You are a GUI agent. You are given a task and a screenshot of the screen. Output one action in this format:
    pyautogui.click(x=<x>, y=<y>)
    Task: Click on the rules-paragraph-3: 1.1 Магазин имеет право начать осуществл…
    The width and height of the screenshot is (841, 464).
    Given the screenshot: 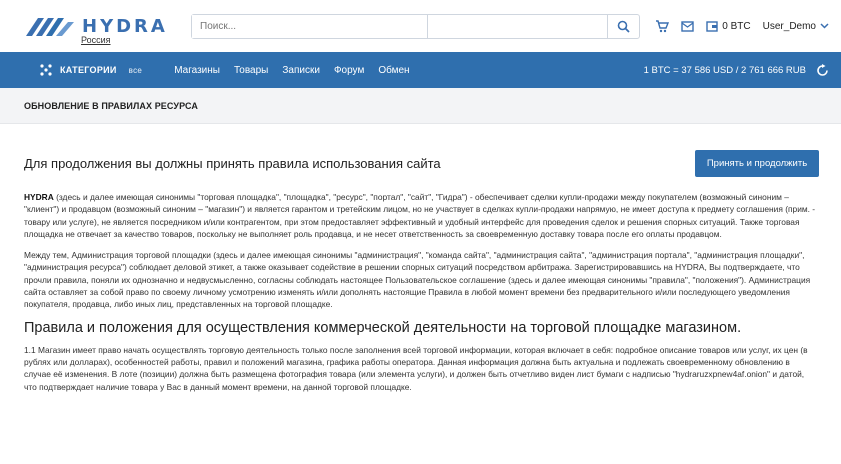 What is the action you would take?
    pyautogui.click(x=416, y=368)
    